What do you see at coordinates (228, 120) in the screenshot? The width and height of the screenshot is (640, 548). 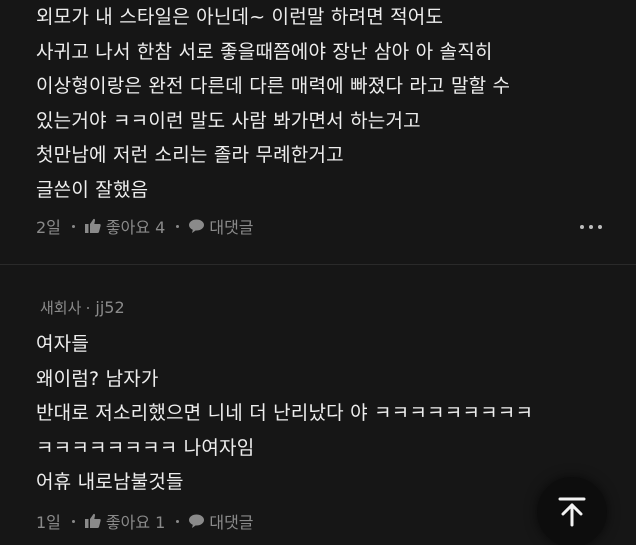 I see `comment-line: 있는거야 ㅋㅋ이런 말도 사람 봐가면서 하는거고` at bounding box center [228, 120].